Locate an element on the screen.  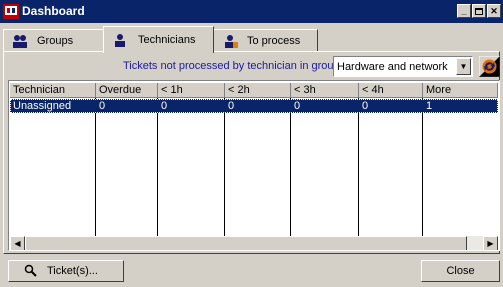
close-button: Close is located at coordinates (460, 271).